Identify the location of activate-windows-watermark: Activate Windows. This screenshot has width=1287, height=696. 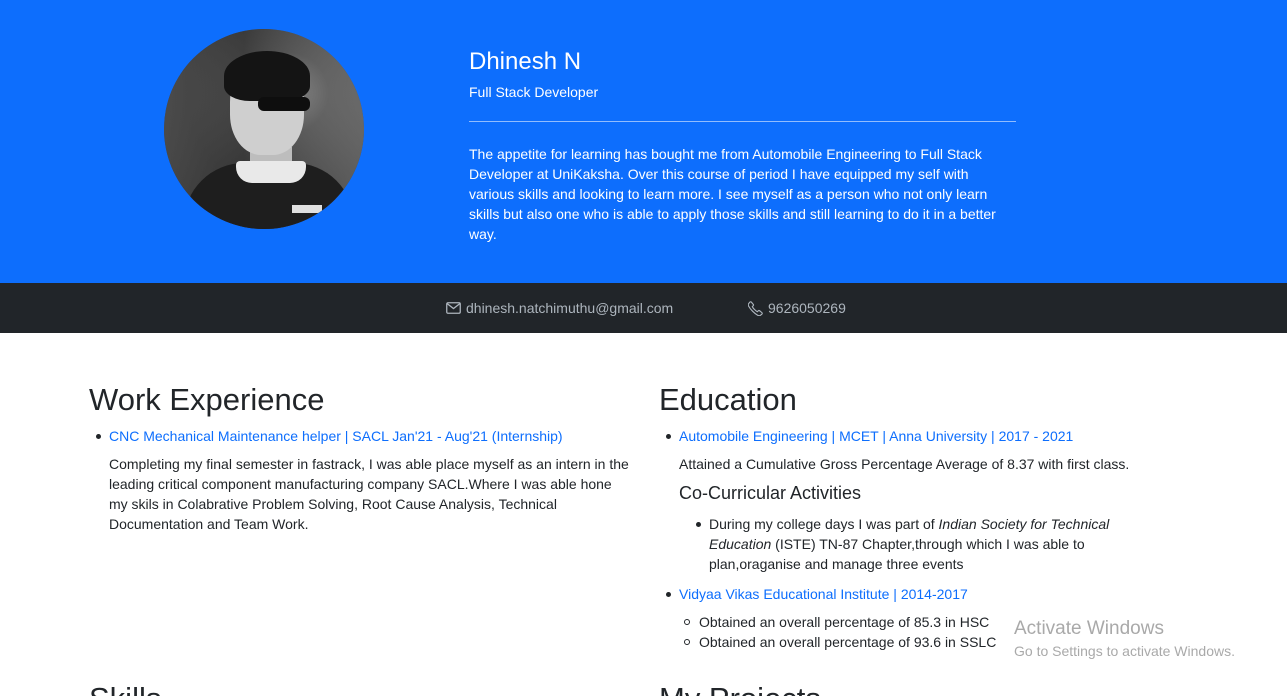
(1089, 628).